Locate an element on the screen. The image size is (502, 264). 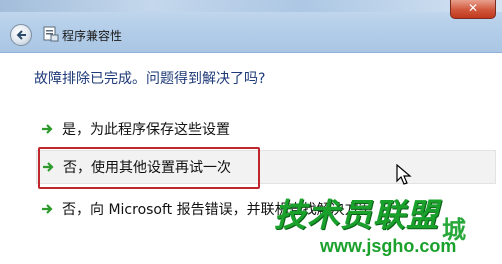
window-title: 程序兼容性 is located at coordinates (92, 36).